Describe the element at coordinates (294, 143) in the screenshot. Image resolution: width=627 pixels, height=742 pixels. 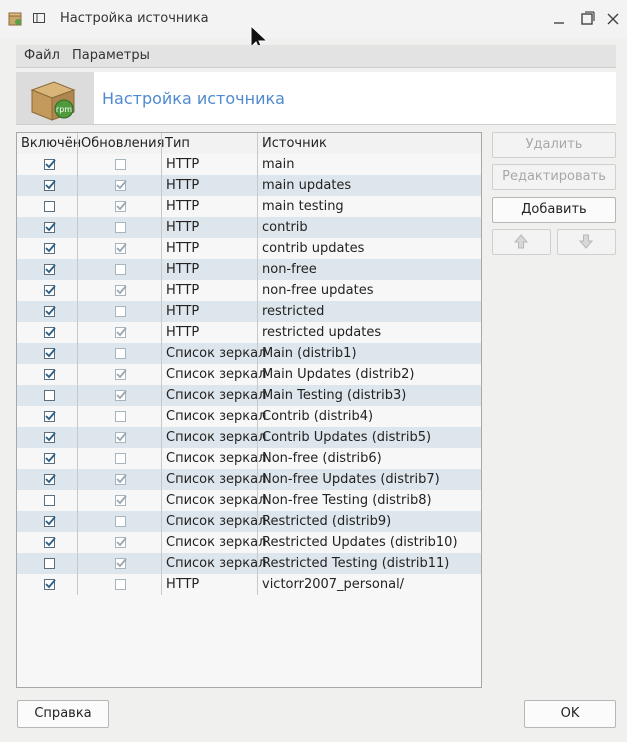
I see `header-source: Источник` at that location.